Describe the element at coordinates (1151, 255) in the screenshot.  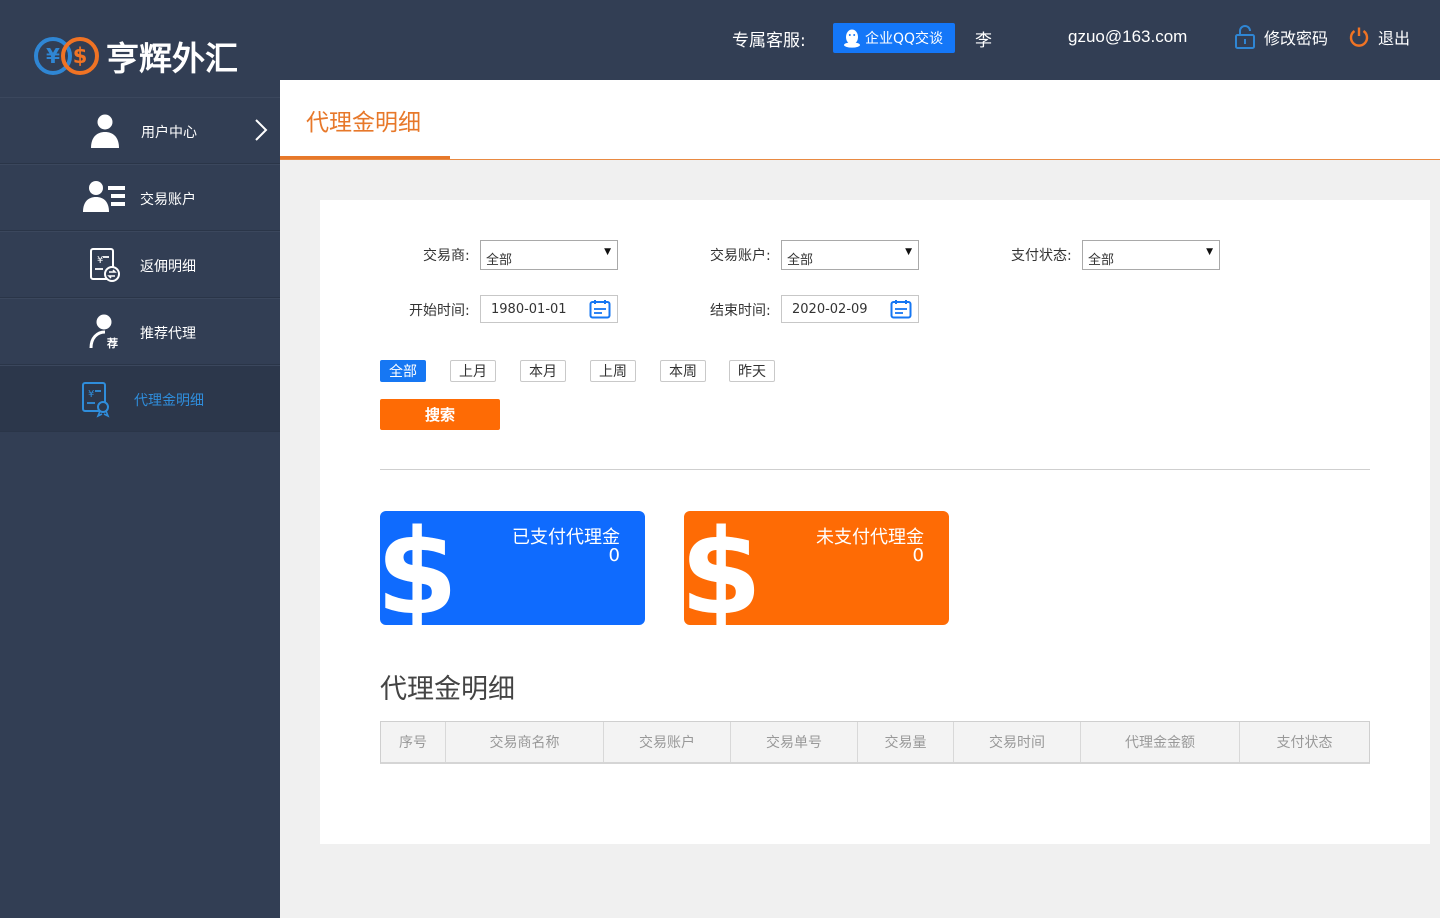
I see `pay-status-select: 全部 ▼` at that location.